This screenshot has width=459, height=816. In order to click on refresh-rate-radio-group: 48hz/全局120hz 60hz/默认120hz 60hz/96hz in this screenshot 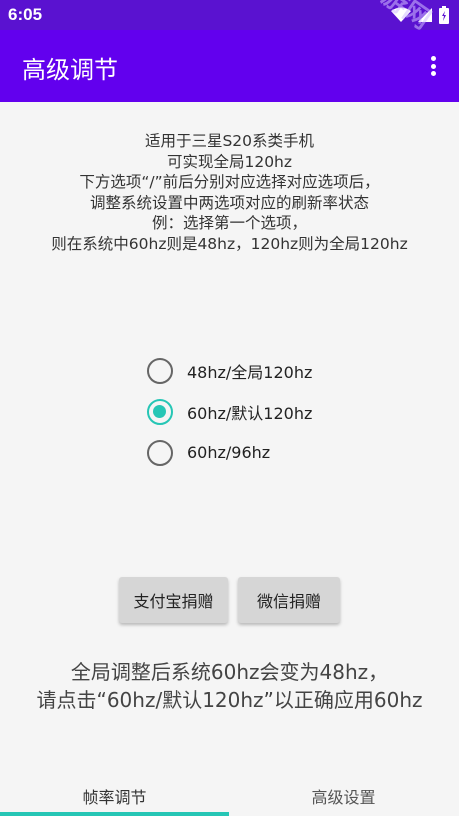, I will do `click(229, 411)`.